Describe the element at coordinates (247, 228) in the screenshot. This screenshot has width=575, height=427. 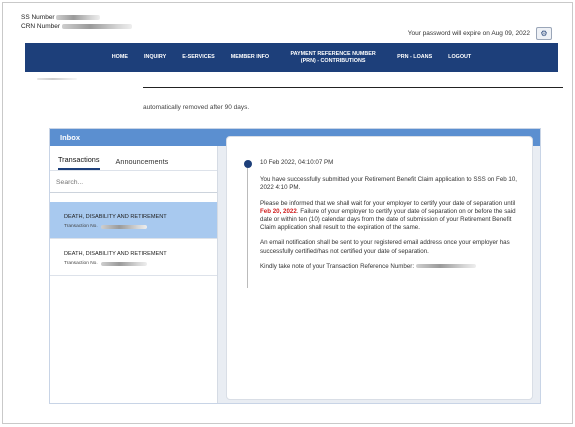
I see `timeline-line` at that location.